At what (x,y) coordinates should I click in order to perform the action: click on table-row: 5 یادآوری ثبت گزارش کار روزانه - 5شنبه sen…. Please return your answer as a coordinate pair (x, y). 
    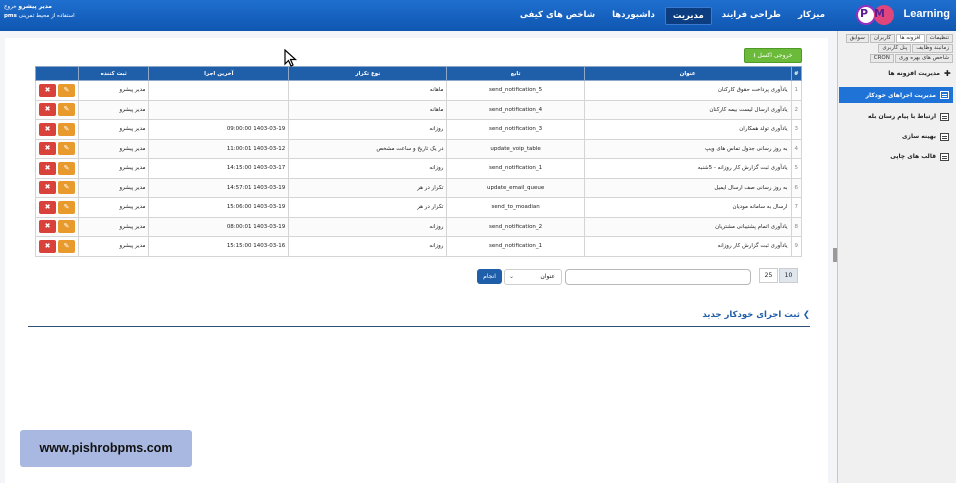
    Looking at the image, I should click on (418, 168).